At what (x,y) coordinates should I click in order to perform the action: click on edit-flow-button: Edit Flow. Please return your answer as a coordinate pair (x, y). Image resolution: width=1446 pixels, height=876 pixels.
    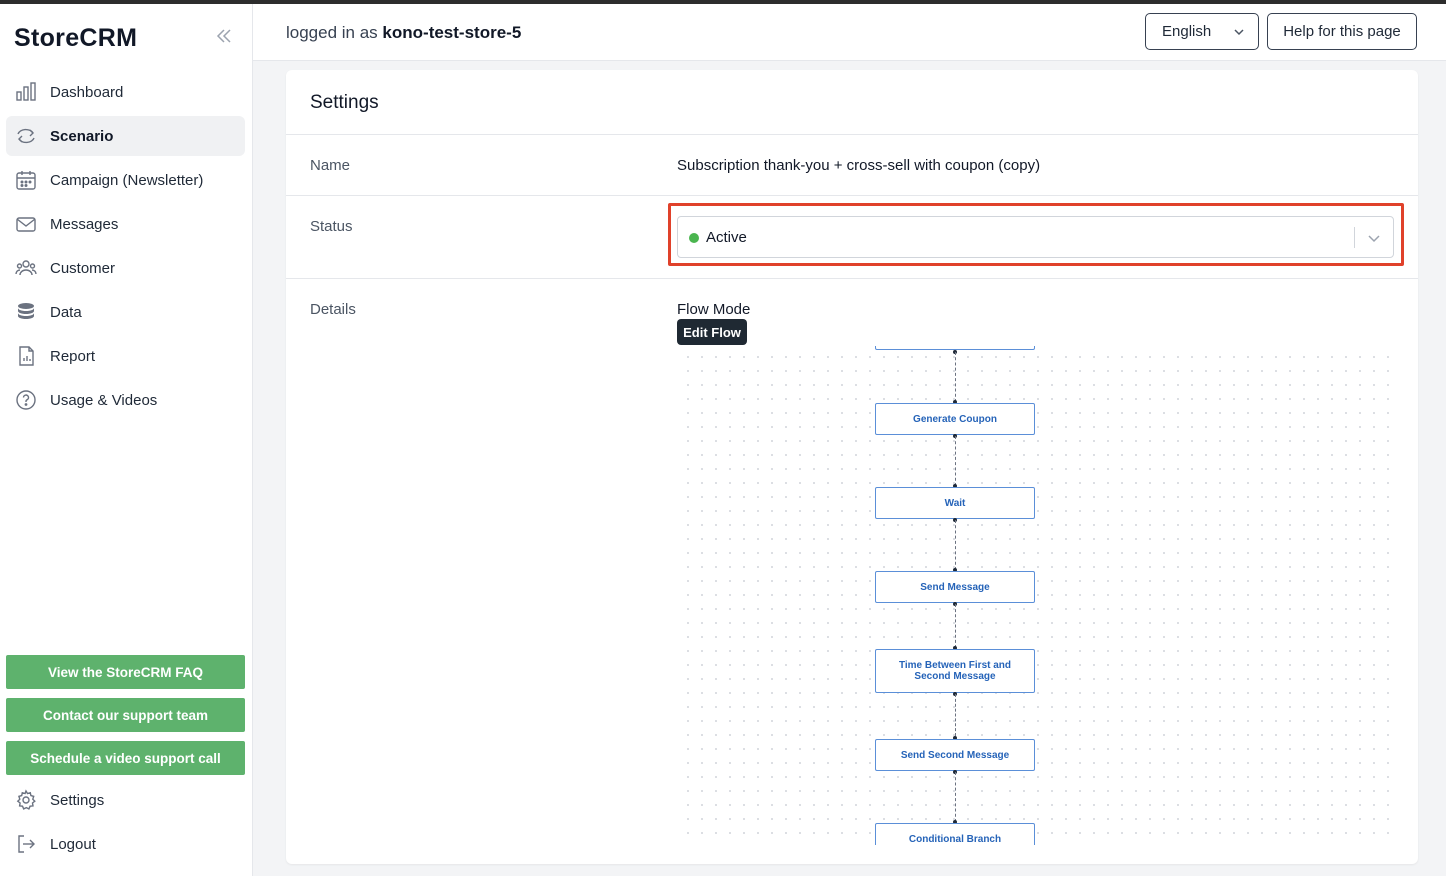
    Looking at the image, I should click on (712, 332).